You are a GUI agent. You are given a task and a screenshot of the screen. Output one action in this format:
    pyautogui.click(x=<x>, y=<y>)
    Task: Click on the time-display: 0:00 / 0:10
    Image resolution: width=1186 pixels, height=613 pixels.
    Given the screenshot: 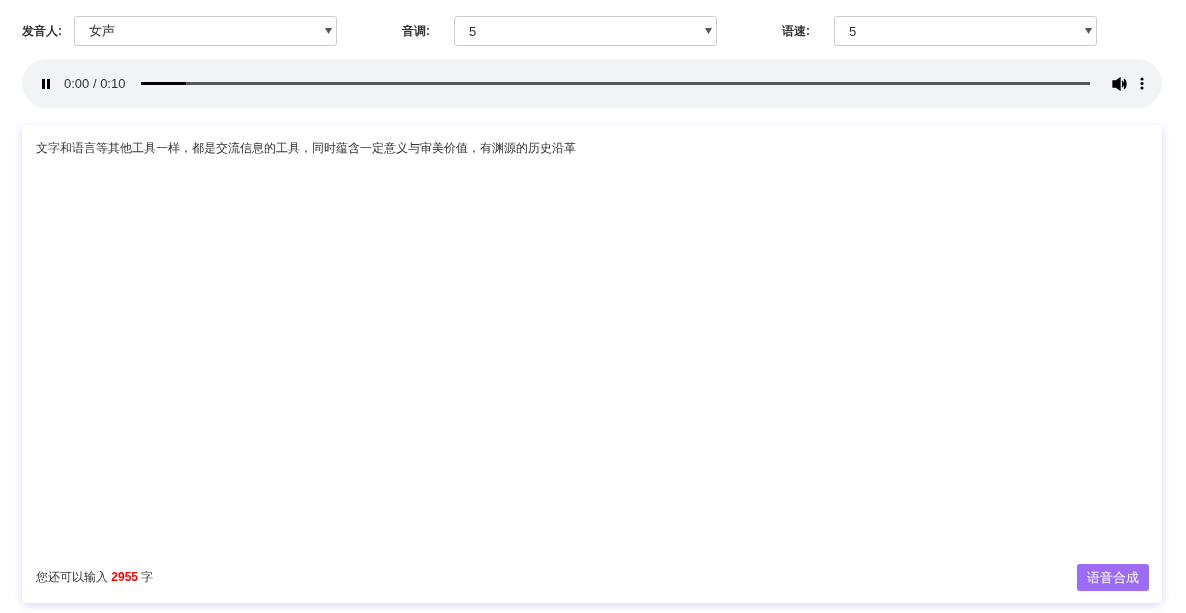 What is the action you would take?
    pyautogui.click(x=95, y=83)
    